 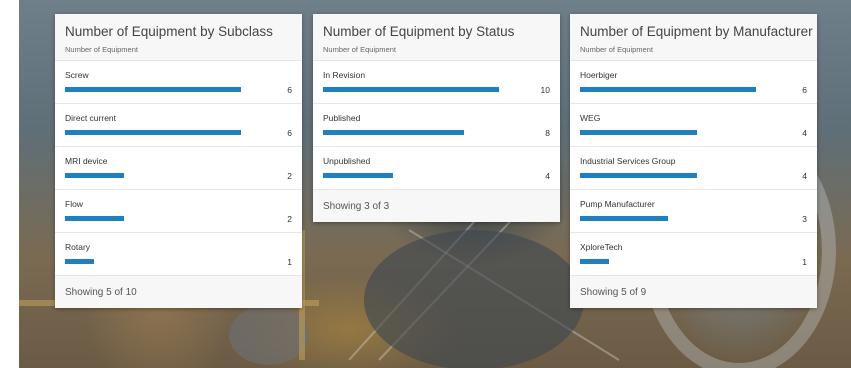 What do you see at coordinates (590, 118) in the screenshot?
I see `row-label: WEG` at bounding box center [590, 118].